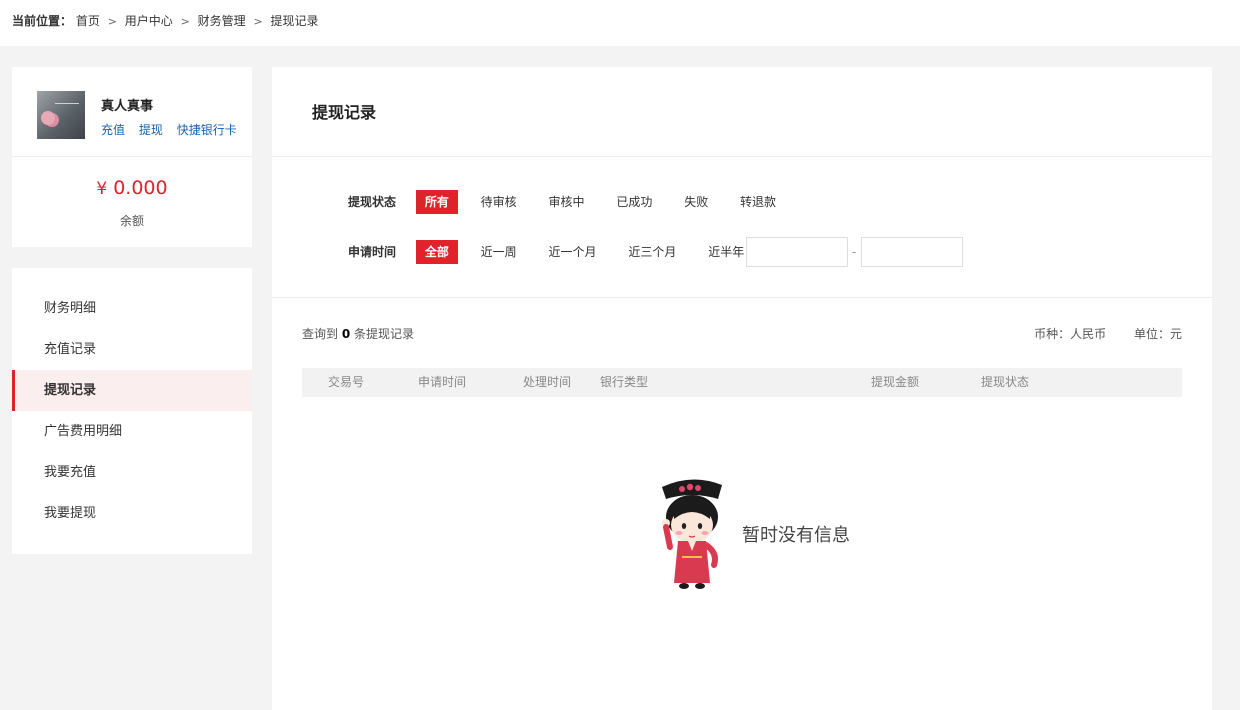  What do you see at coordinates (320, 334) in the screenshot?
I see `result-prefix: 查询到` at bounding box center [320, 334].